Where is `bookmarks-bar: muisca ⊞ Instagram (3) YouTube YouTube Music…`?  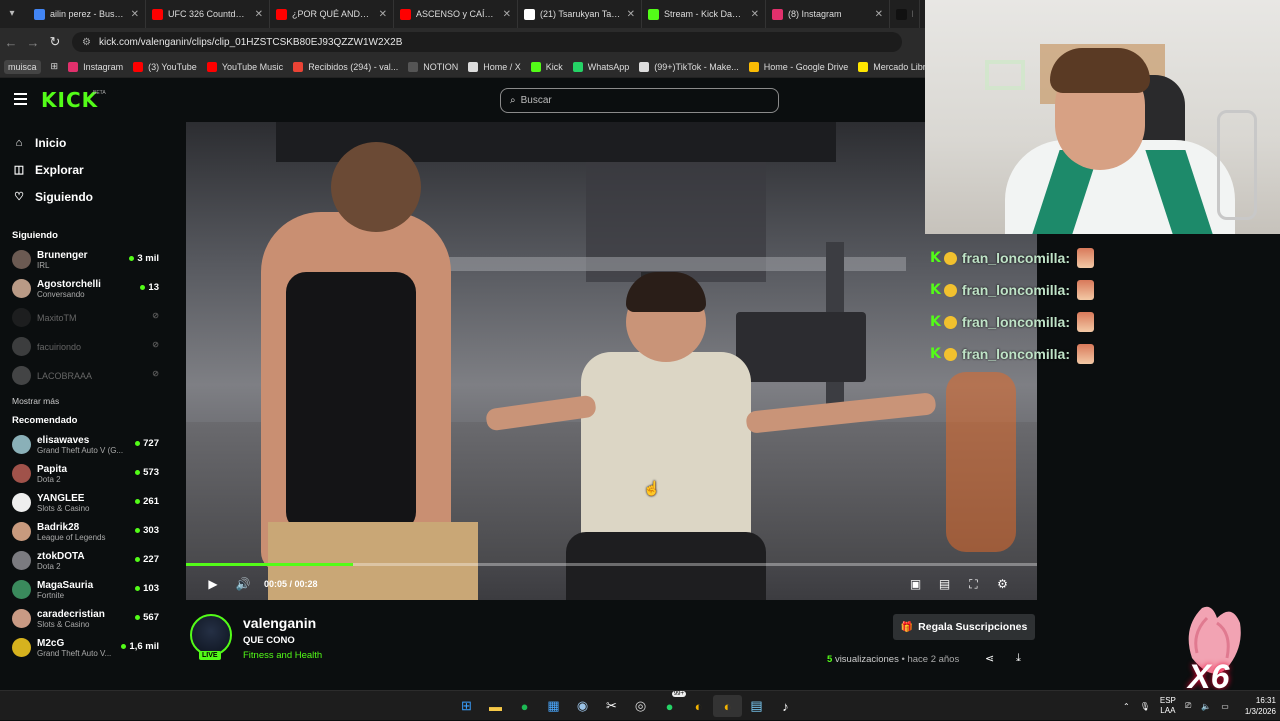
bookmarks-bar: muisca ⊞ Instagram (3) YouTube YouTube Music… is located at coordinates (489, 67).